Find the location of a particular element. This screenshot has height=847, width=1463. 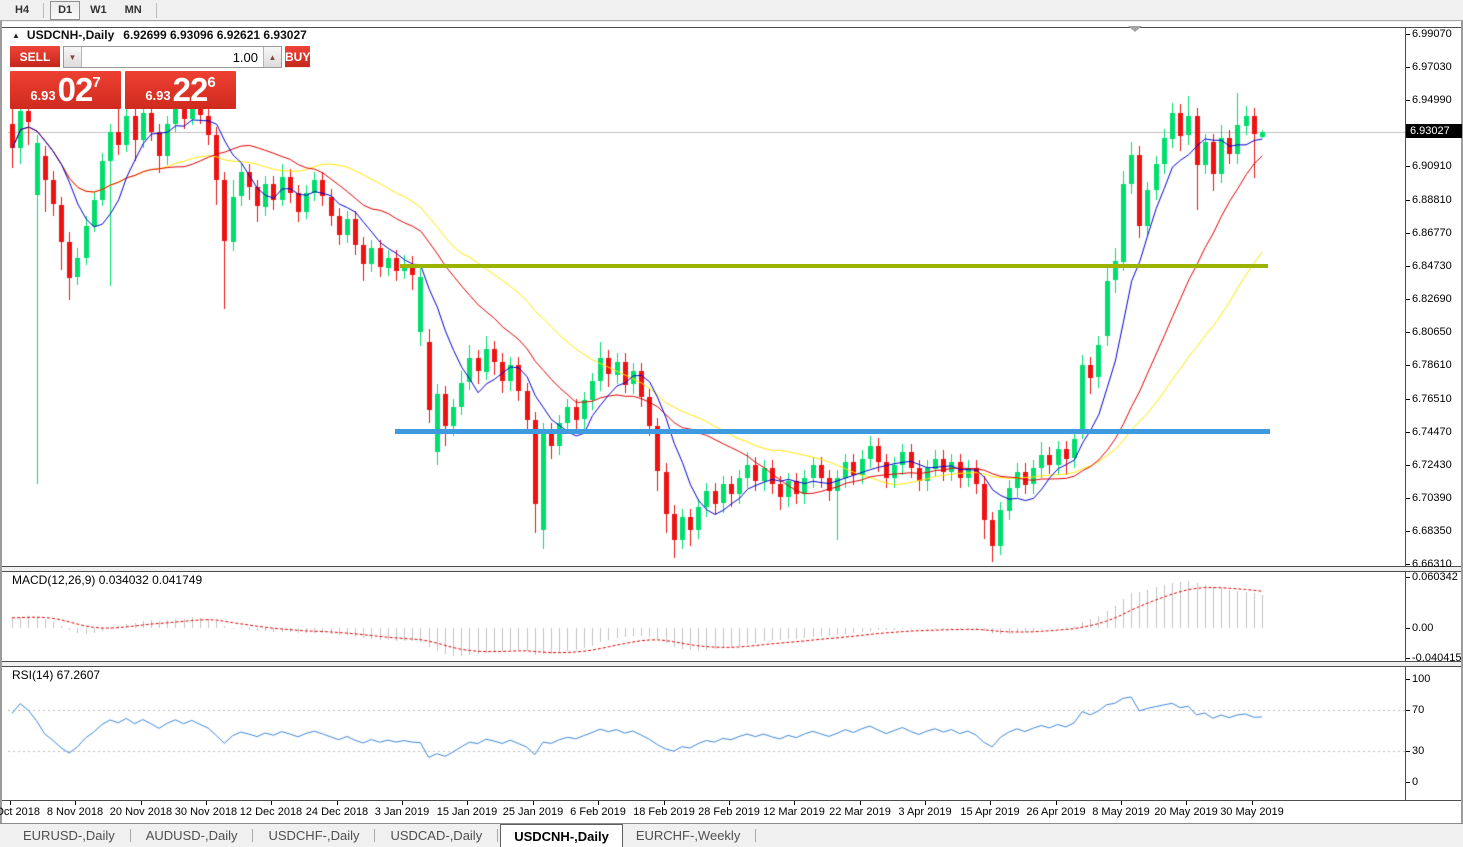

sell-price-point: 7 is located at coordinates (96, 82).